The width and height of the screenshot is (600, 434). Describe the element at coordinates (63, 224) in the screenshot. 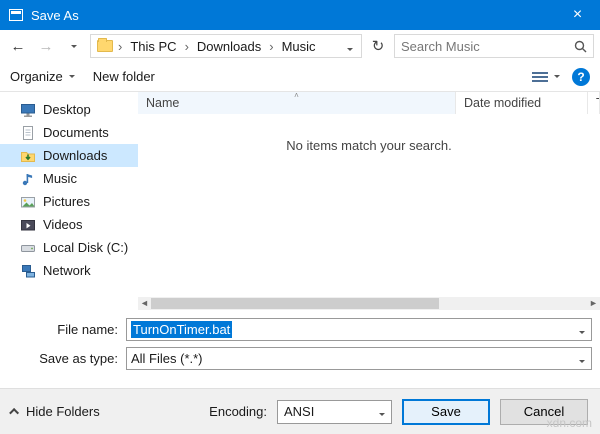

I see `sidebar-item-label: Videos` at that location.